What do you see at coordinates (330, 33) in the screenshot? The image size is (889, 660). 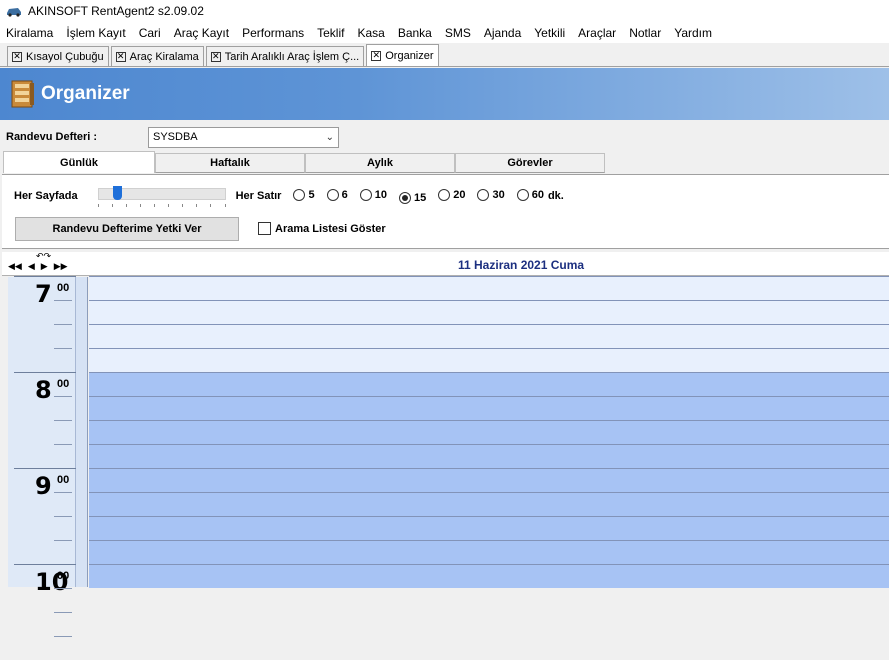 I see `menu-teklif: Teklif` at bounding box center [330, 33].